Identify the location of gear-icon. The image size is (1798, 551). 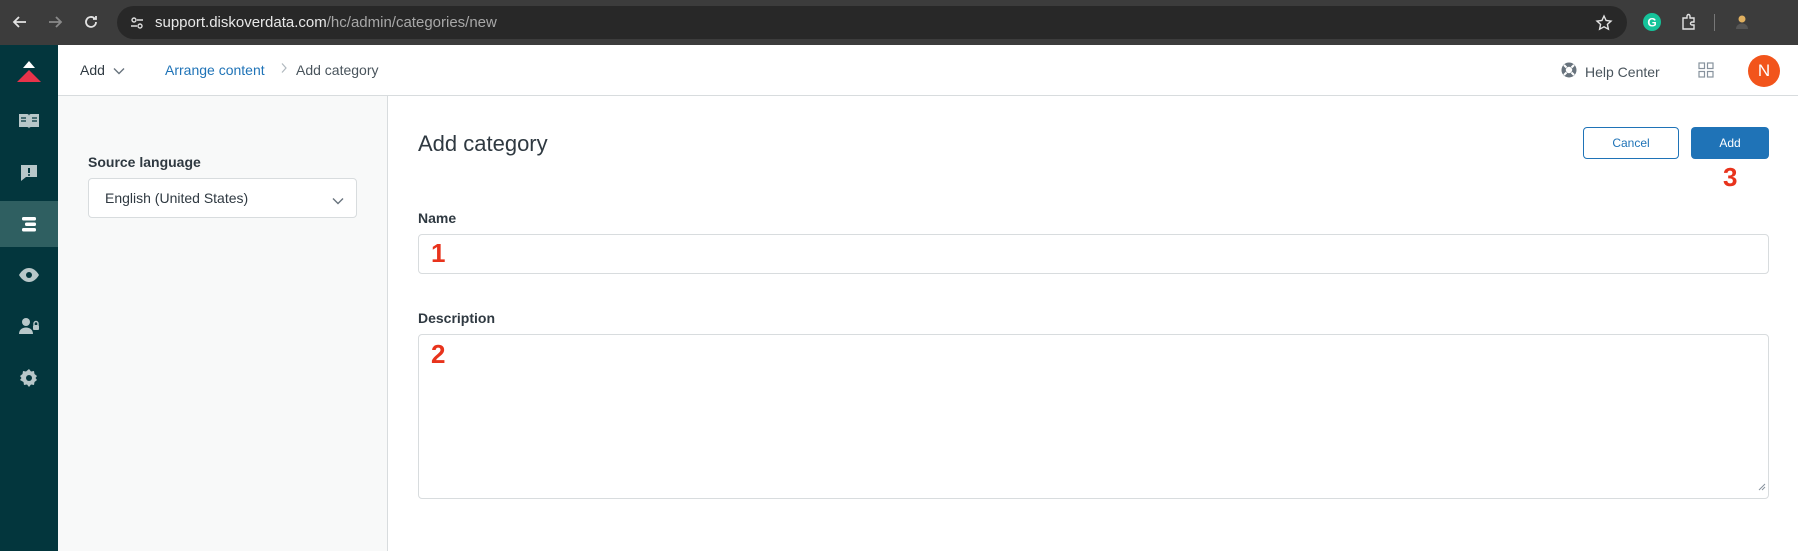
(29, 378).